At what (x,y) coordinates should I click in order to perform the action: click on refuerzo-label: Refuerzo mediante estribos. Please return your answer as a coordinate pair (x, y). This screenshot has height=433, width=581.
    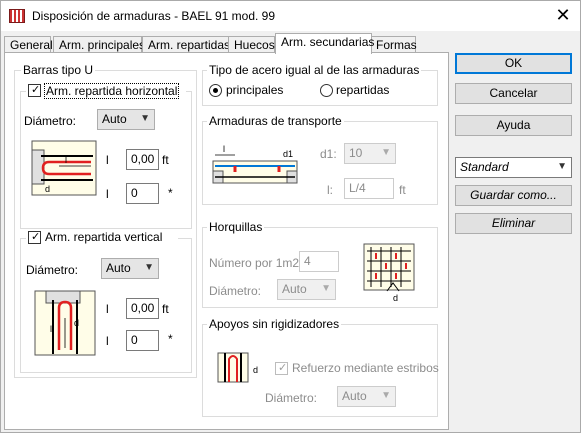
    Looking at the image, I should click on (365, 368).